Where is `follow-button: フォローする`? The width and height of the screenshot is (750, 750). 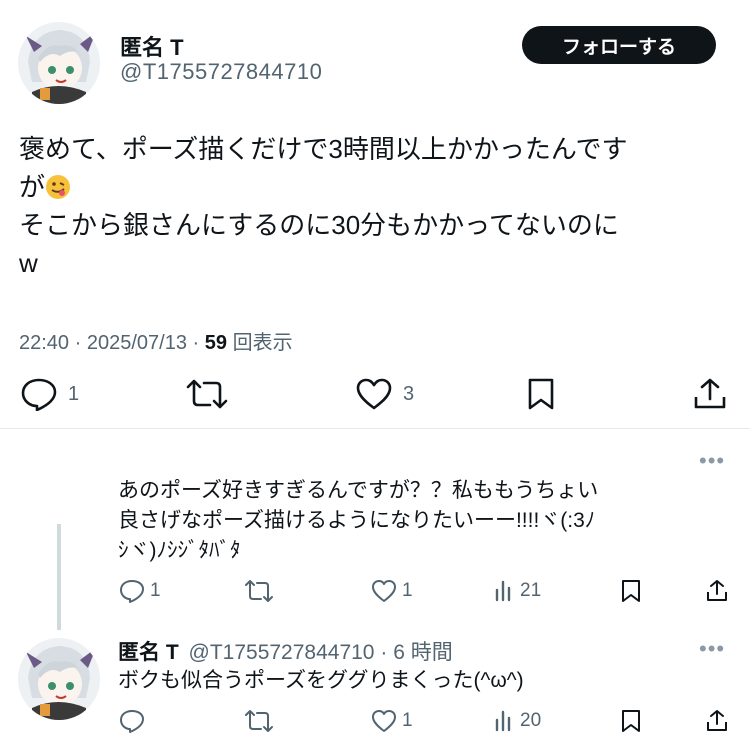
follow-button: フォローする is located at coordinates (619, 45).